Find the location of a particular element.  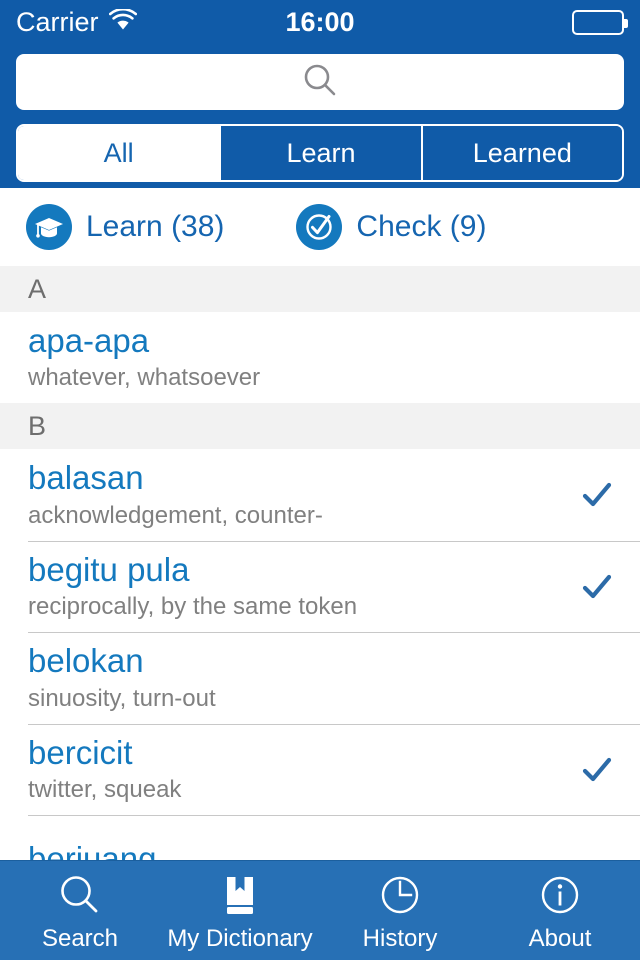

segment-all-label: All is located at coordinates (118, 152).